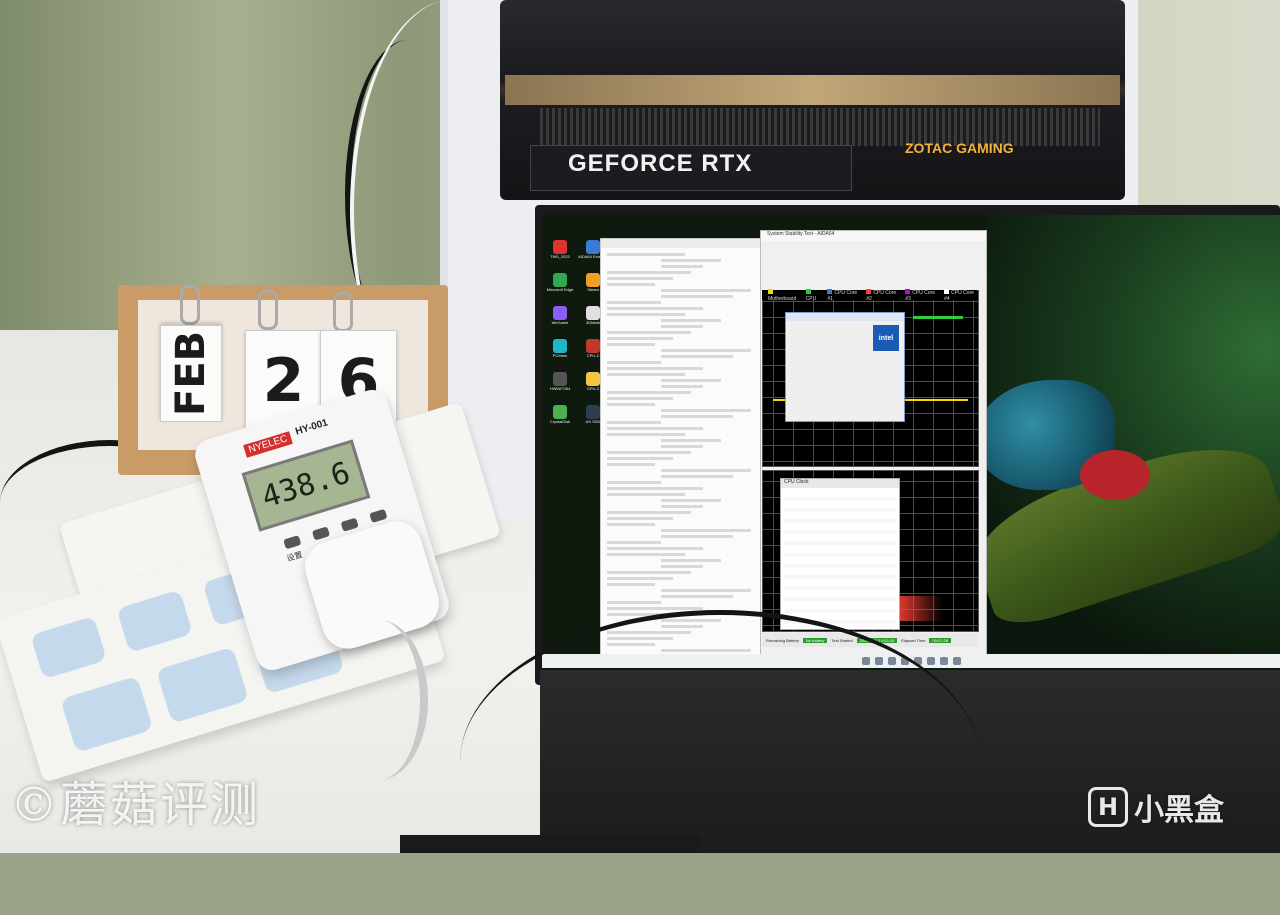  What do you see at coordinates (560, 420) in the screenshot?
I see `desktop-shortcut-icon: CrystalDisk` at bounding box center [560, 420].